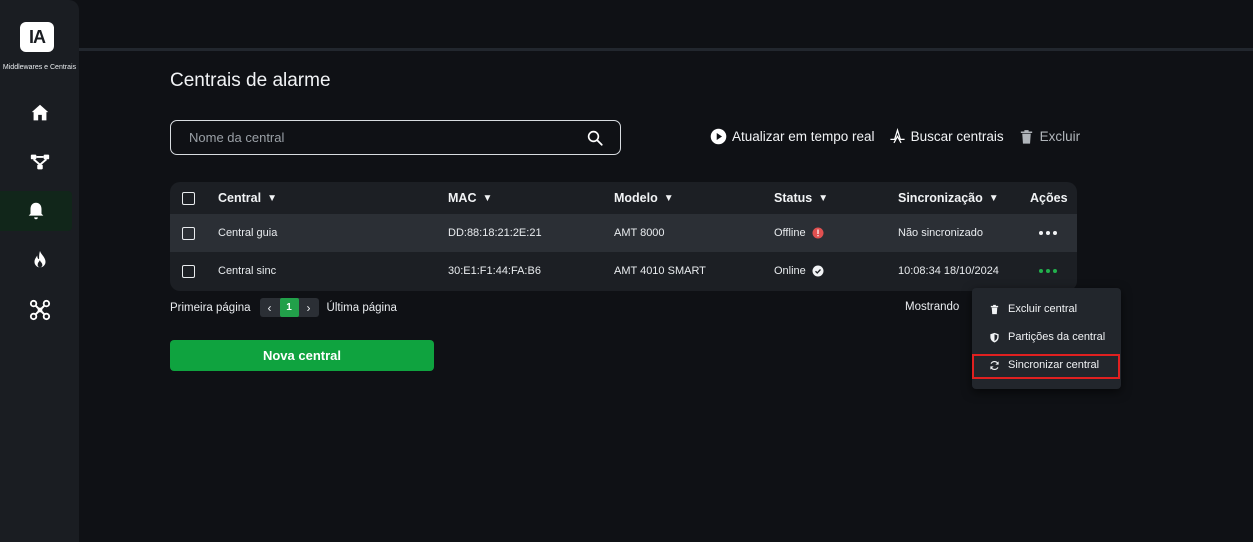 Image resolution: width=1253 pixels, height=542 pixels. What do you see at coordinates (1060, 136) in the screenshot?
I see `delete-label: Excluir` at bounding box center [1060, 136].